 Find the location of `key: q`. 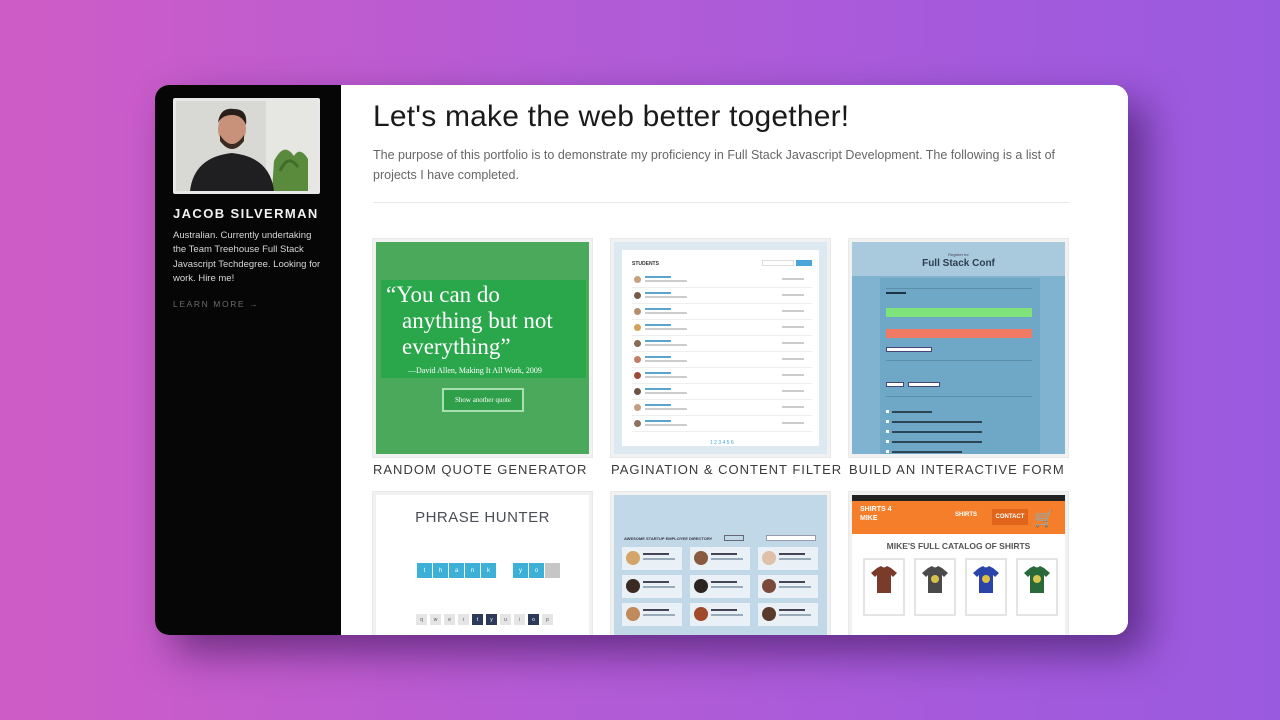

key: q is located at coordinates (421, 619).